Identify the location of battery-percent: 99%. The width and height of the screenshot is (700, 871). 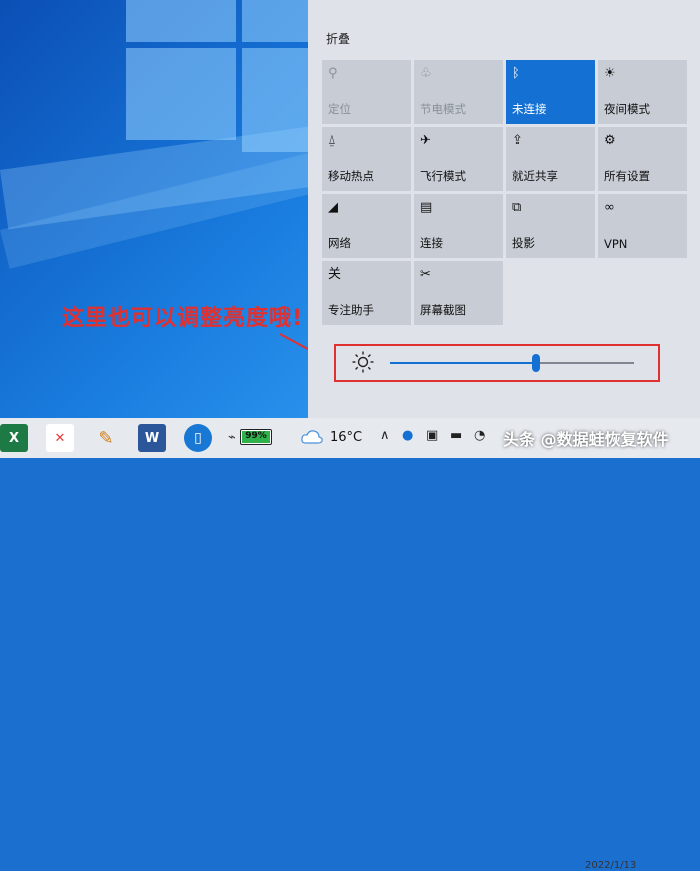
(256, 436).